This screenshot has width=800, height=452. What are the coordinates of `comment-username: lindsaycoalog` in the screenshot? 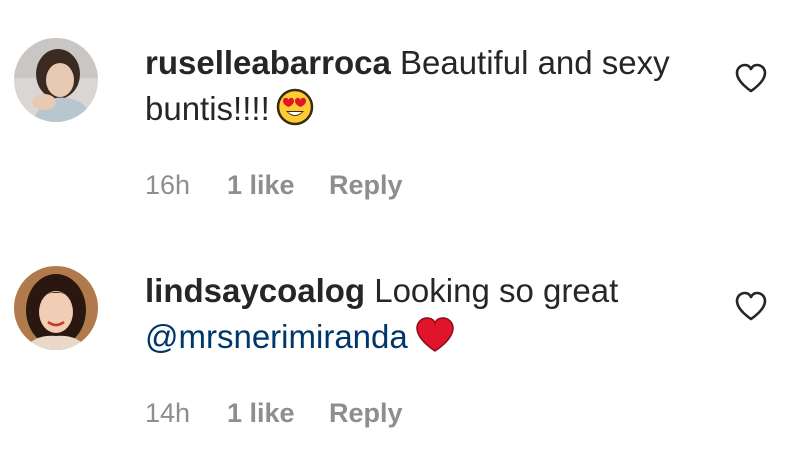 It's located at (255, 290).